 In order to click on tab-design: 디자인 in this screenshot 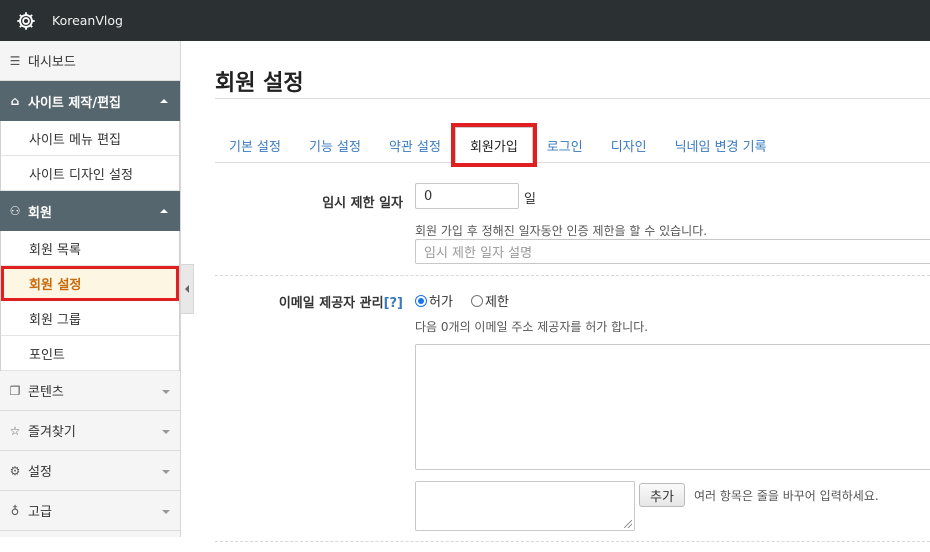, I will do `click(629, 145)`.